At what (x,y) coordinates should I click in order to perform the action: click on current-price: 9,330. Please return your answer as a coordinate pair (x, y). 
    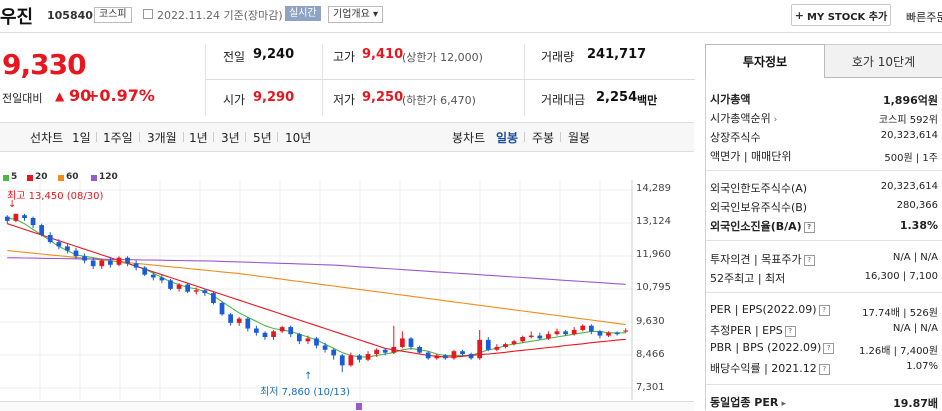
    Looking at the image, I should click on (44, 64).